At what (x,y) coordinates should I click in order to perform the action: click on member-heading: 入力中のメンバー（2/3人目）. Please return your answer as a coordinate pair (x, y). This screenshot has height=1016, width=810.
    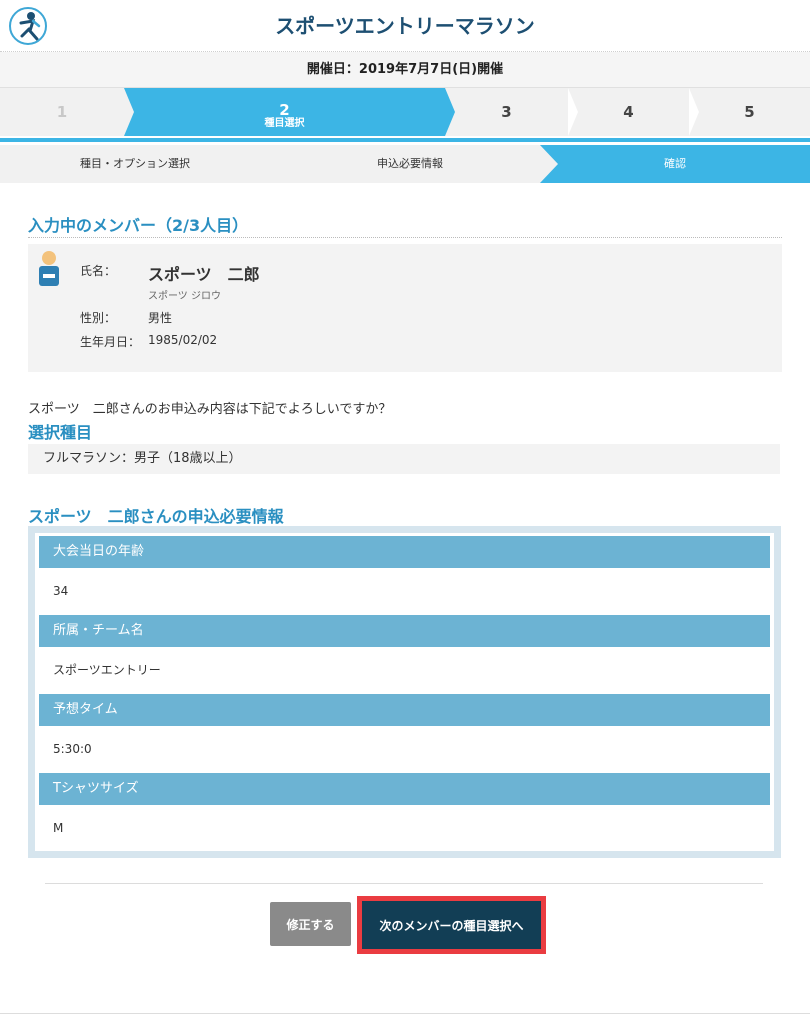
    Looking at the image, I should click on (138, 225).